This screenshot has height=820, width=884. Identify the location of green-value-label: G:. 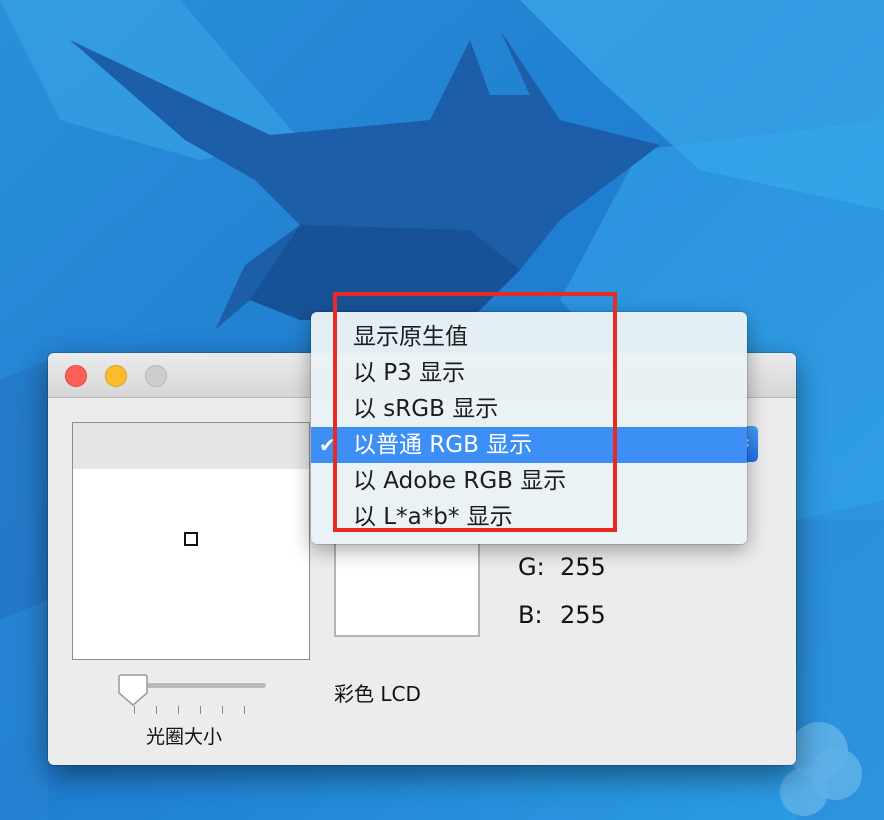
(531, 567).